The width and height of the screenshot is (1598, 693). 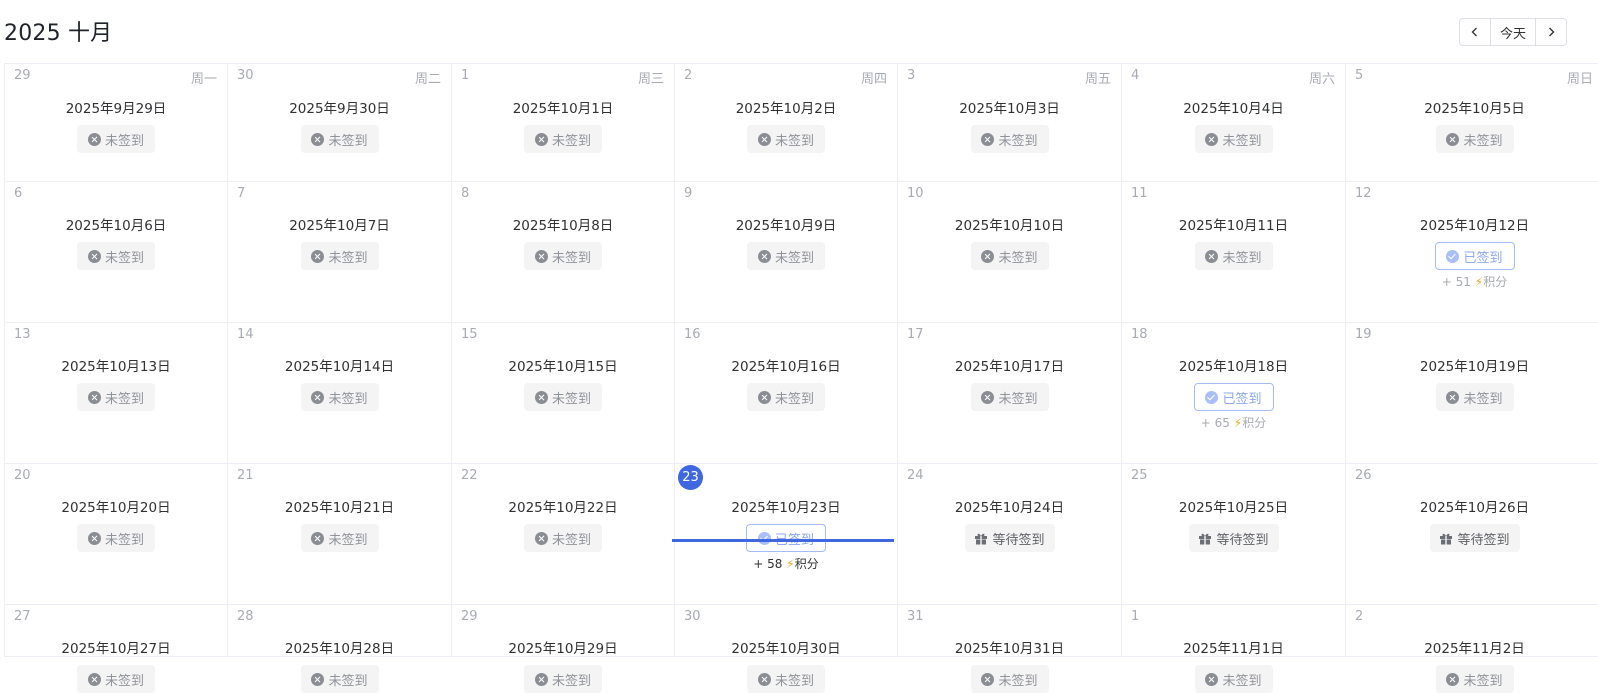 What do you see at coordinates (1233, 508) in the screenshot?
I see `date-label: 2025年10月25日` at bounding box center [1233, 508].